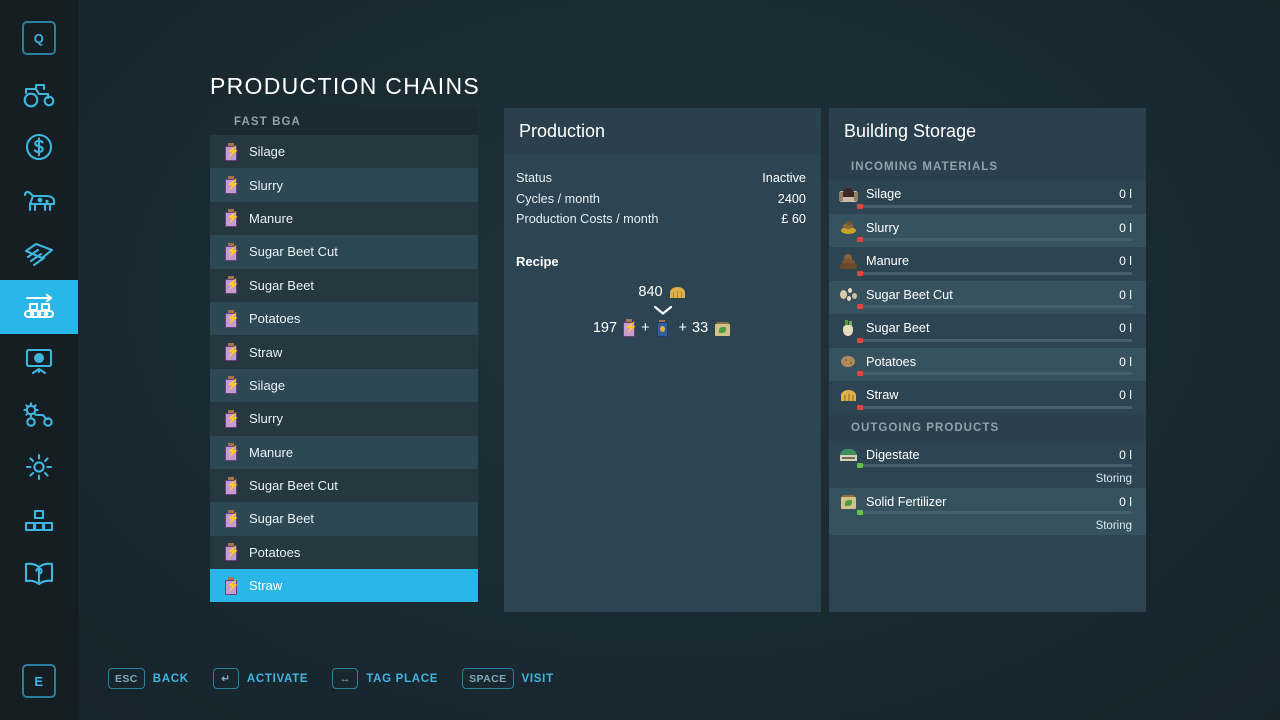 This screenshot has width=1280, height=720. Describe the element at coordinates (662, 131) in the screenshot. I see `production-panel-header: Production` at that location.